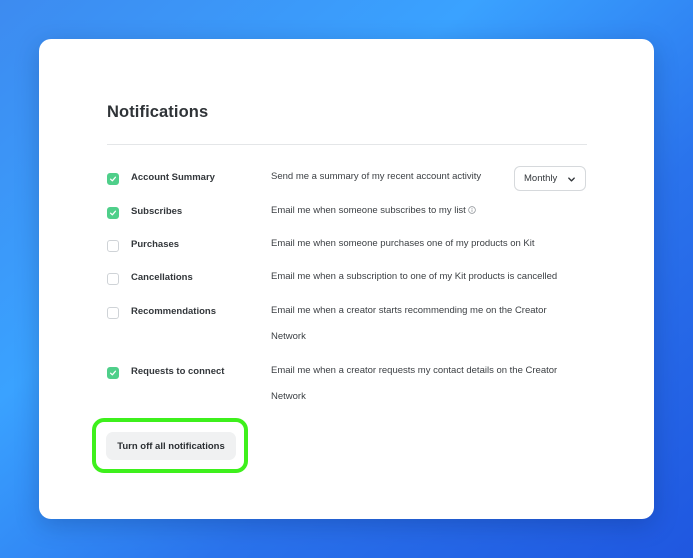  I want to click on subscribes-checkbox, so click(113, 213).